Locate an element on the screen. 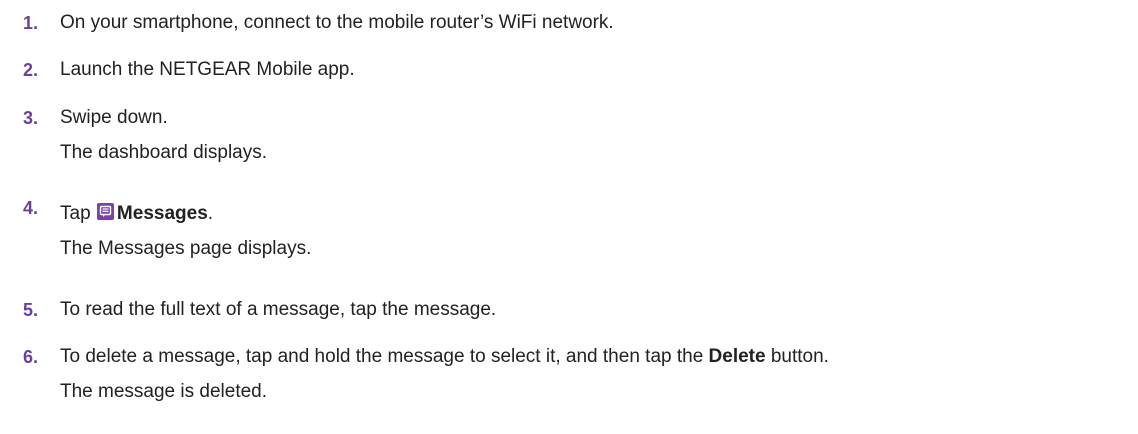 Image resolution: width=1138 pixels, height=434 pixels. step-suffix: . is located at coordinates (210, 213).